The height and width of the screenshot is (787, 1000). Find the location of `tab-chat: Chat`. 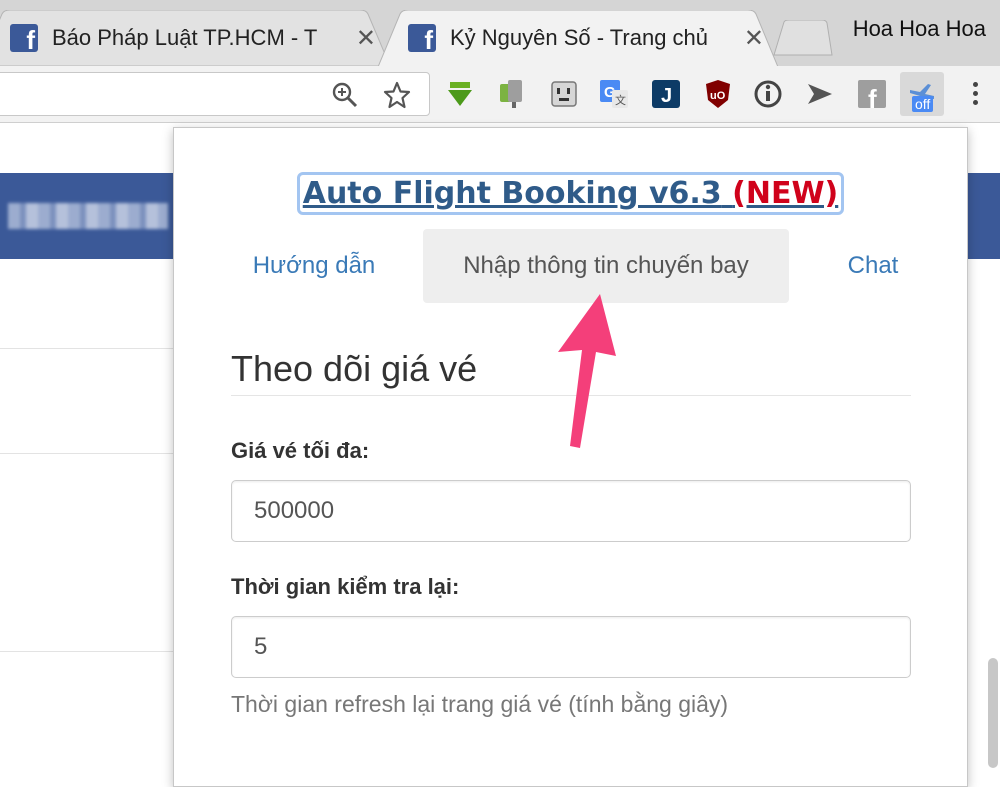

tab-chat: Chat is located at coordinates (873, 266).